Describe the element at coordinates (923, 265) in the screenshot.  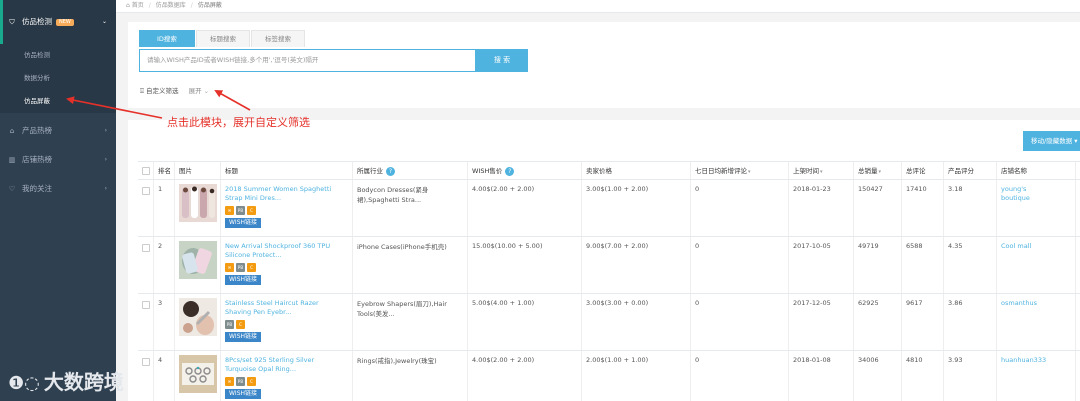
I see `total-reviews-cell: 6588` at that location.